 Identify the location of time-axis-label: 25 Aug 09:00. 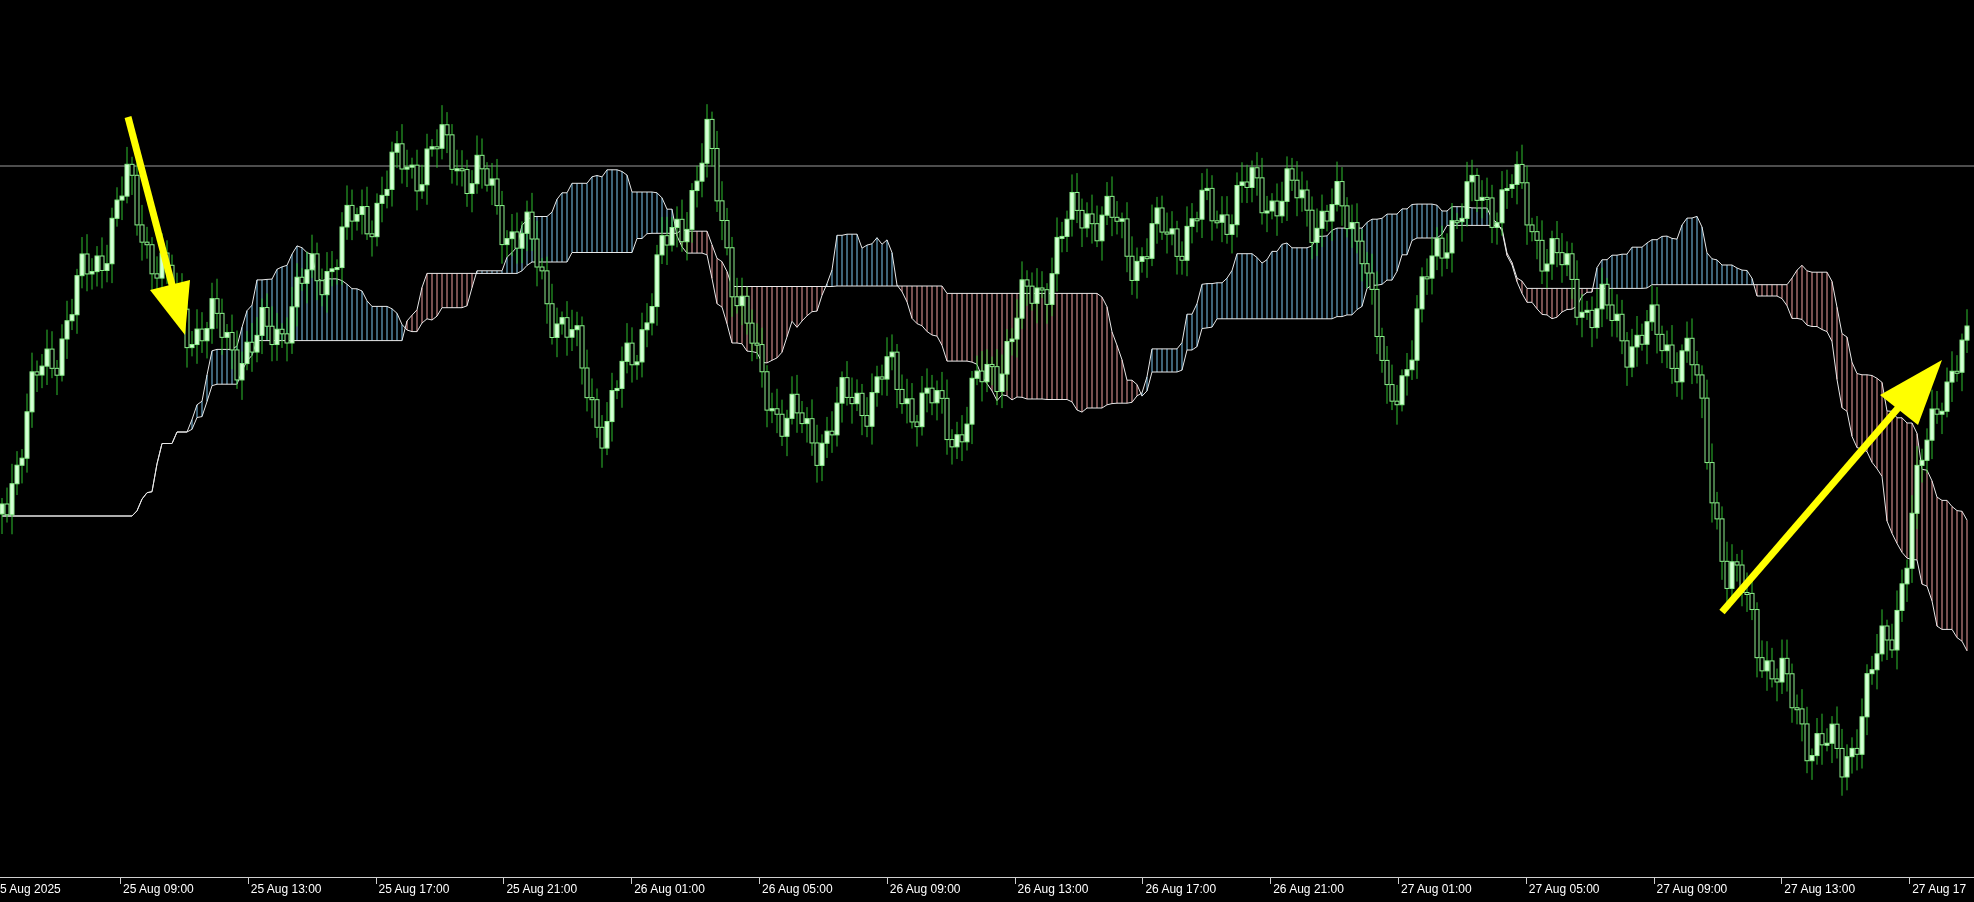
(158, 889).